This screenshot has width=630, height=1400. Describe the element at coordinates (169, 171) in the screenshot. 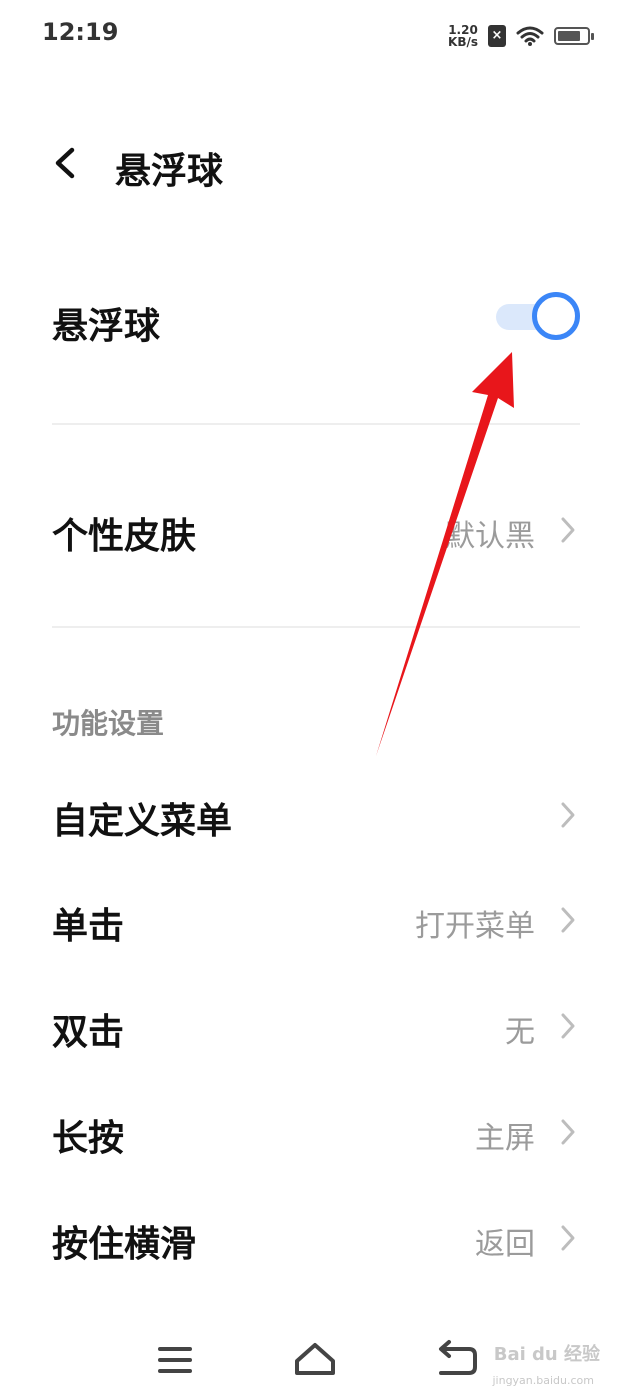

I see `page-title: 悬浮球` at that location.